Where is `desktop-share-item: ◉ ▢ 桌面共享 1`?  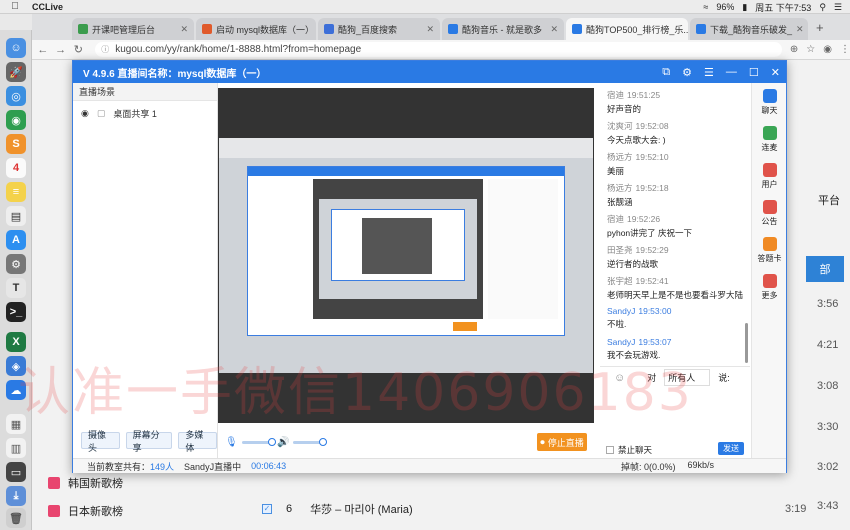
desktop-share-item: ◉ ▢ 桌面共享 1 is located at coordinates (119, 113).